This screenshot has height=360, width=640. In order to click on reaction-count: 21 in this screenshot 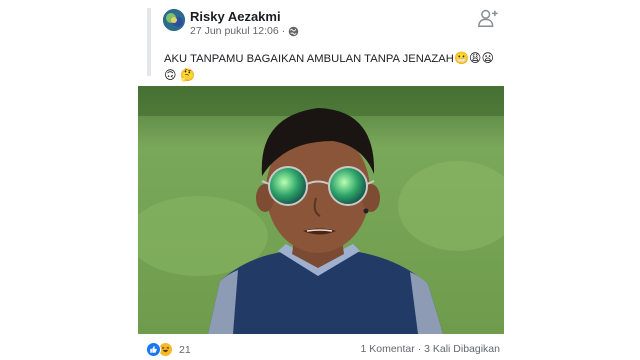, I will do `click(185, 349)`.